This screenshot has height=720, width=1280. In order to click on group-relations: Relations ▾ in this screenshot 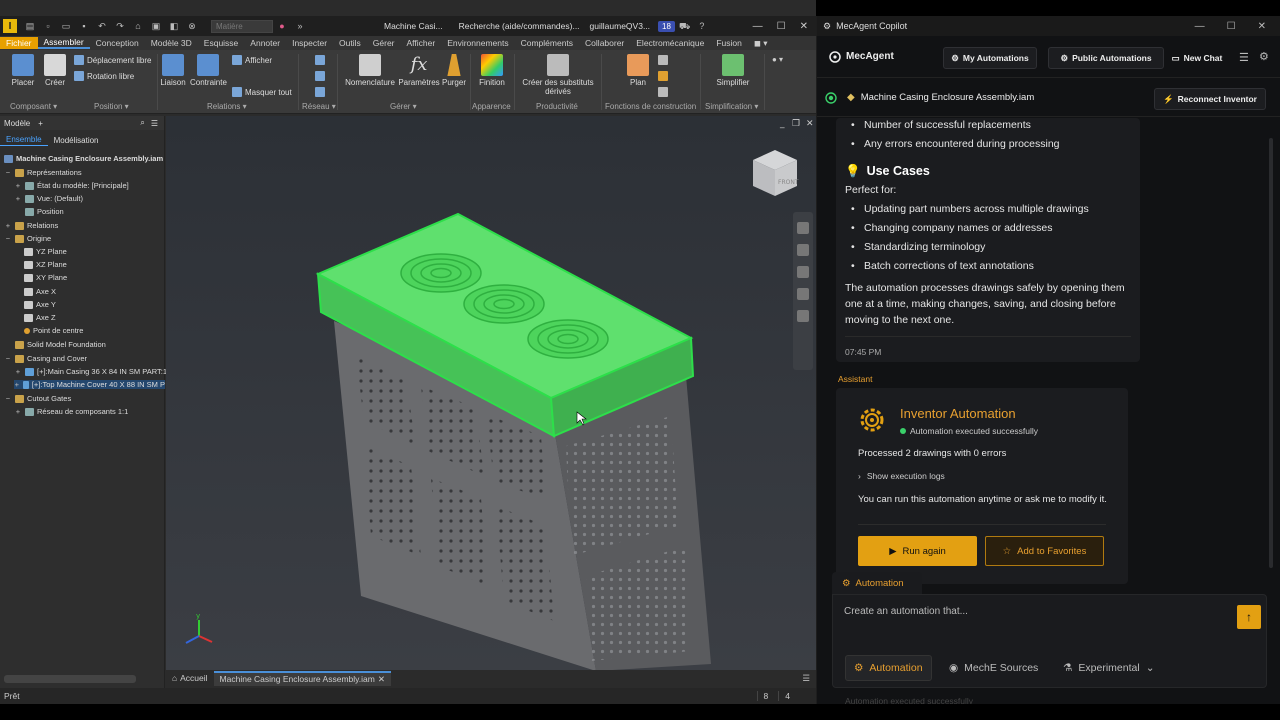, I will do `click(227, 106)`.